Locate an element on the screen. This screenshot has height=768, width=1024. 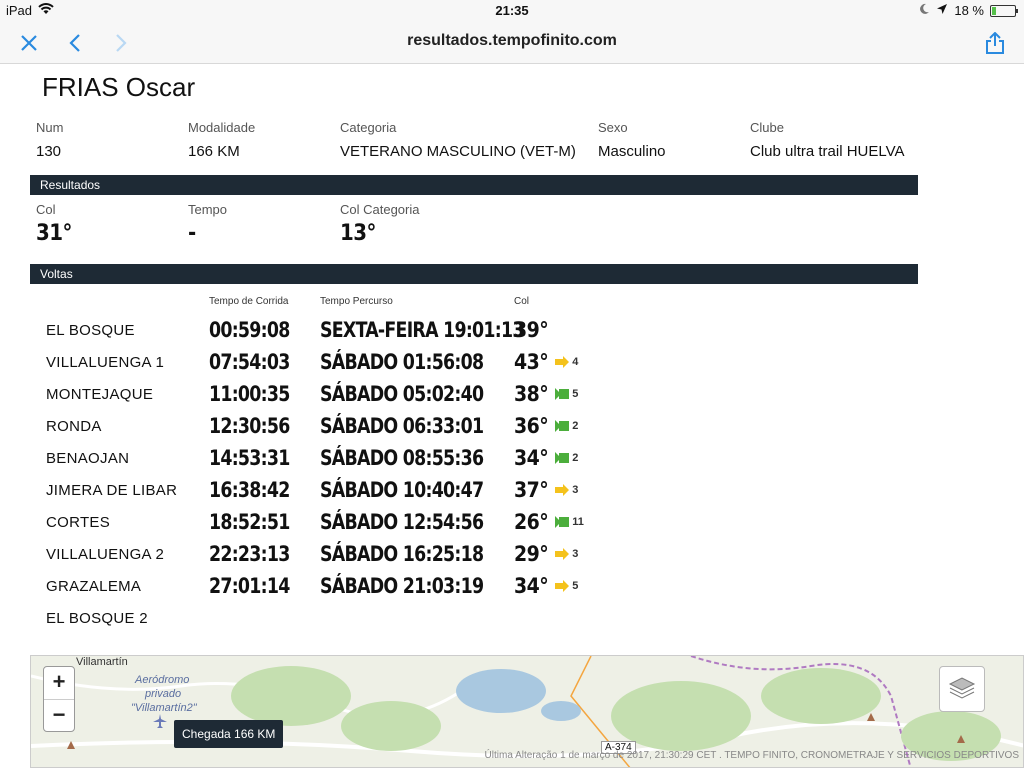
lap-row: MONTEJAQUE 11:00:35 SÁBADO 05:02:40 38° 5 is located at coordinates (474, 398).